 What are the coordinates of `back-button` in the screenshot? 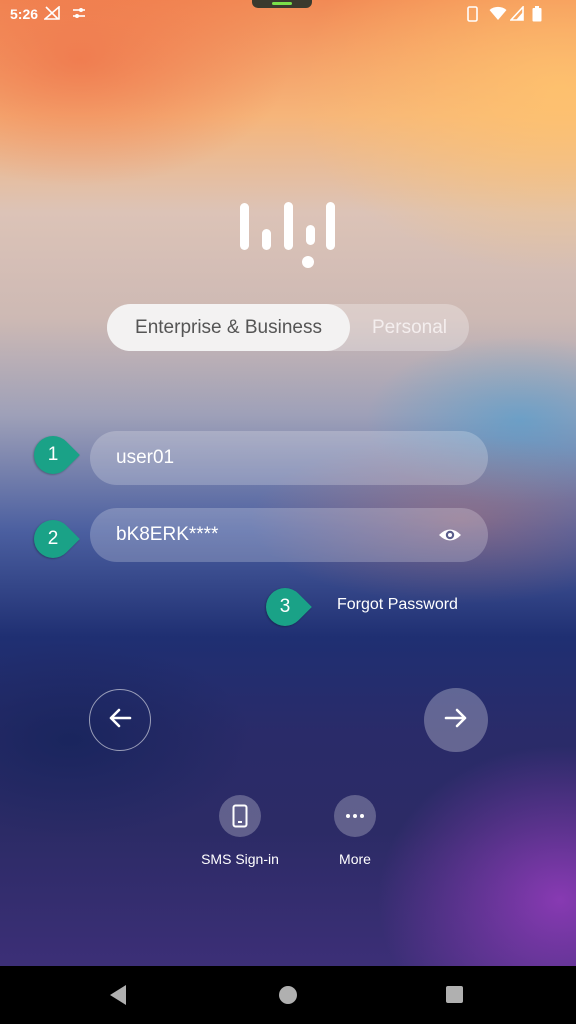 It's located at (120, 720).